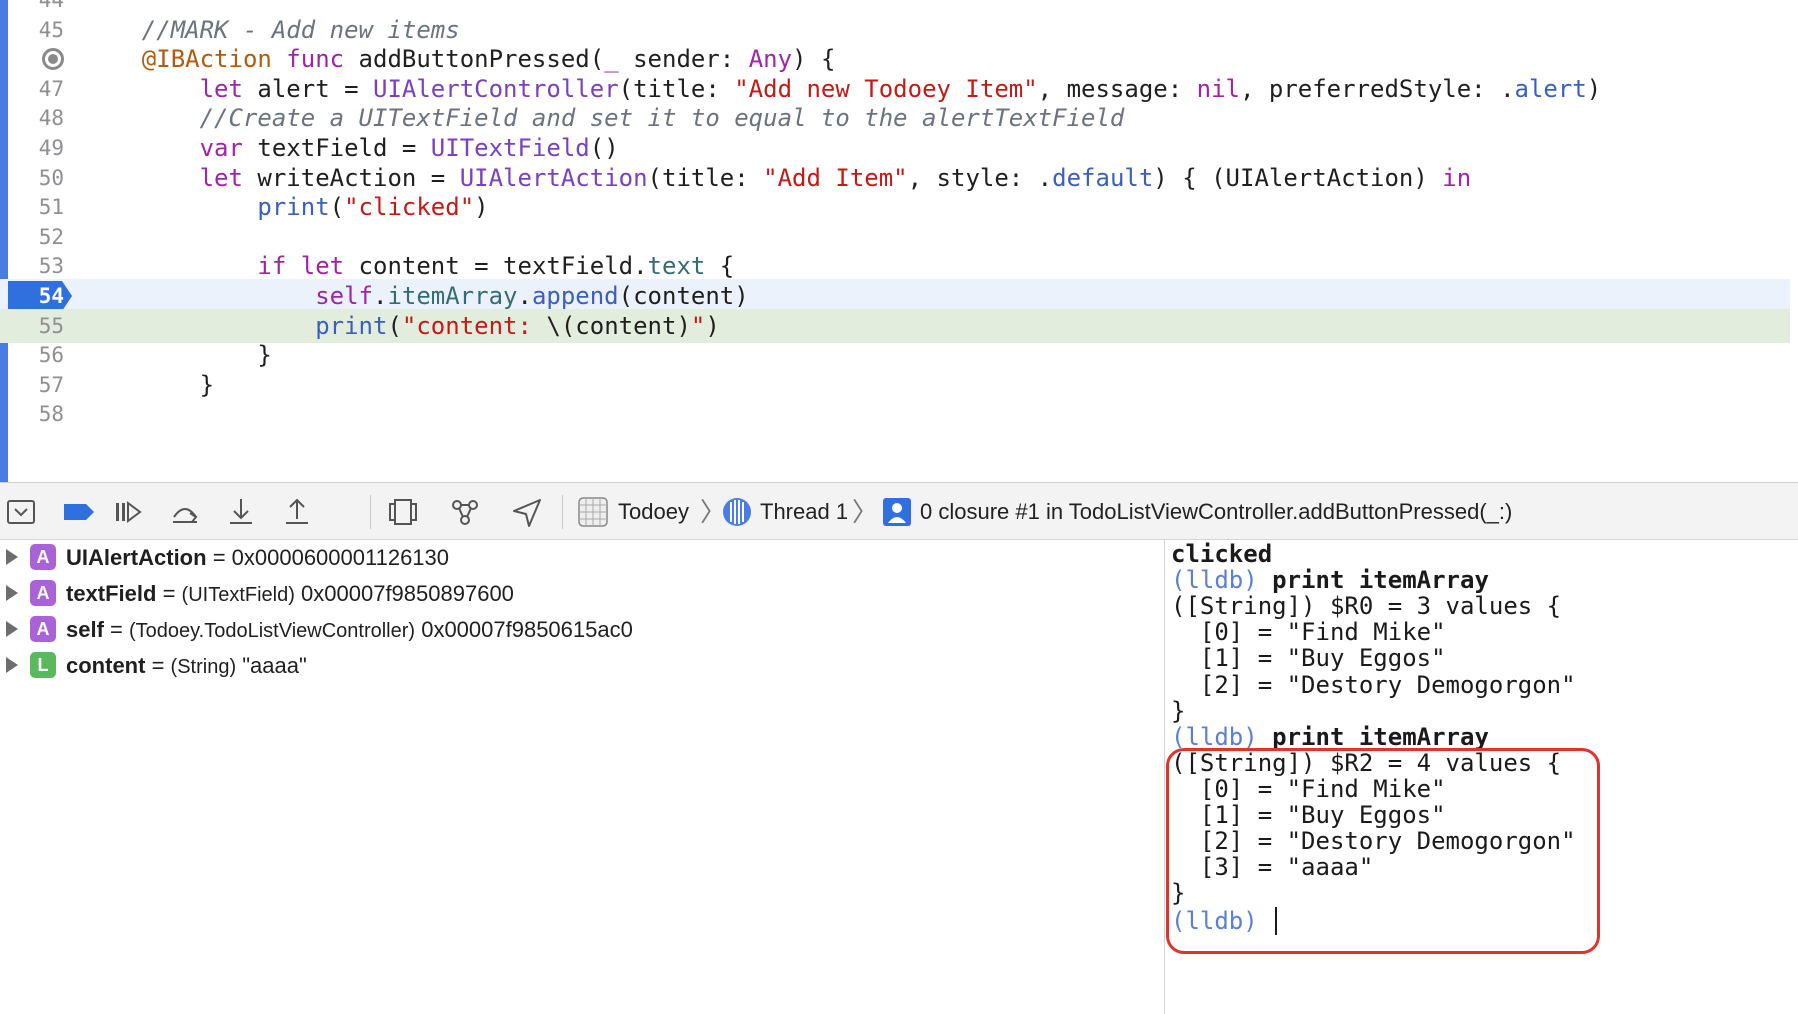 This screenshot has width=1798, height=1014. Describe the element at coordinates (580, 666) in the screenshot. I see `variable-row: Lcontent = (String) "aaaa"` at that location.